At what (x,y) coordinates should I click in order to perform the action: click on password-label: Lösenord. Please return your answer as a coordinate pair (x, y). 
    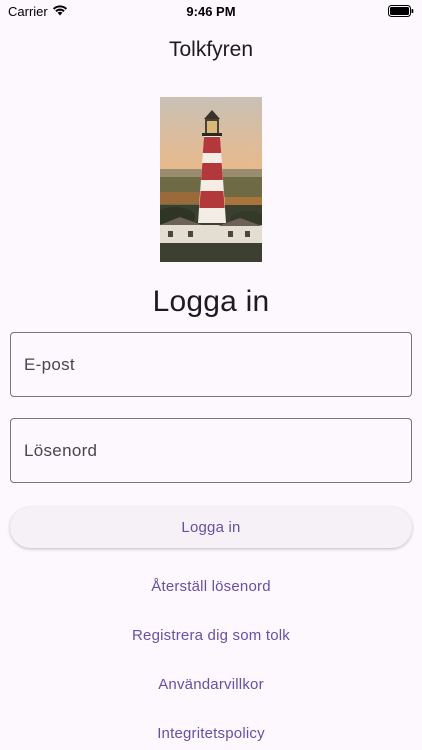
    Looking at the image, I should click on (61, 450).